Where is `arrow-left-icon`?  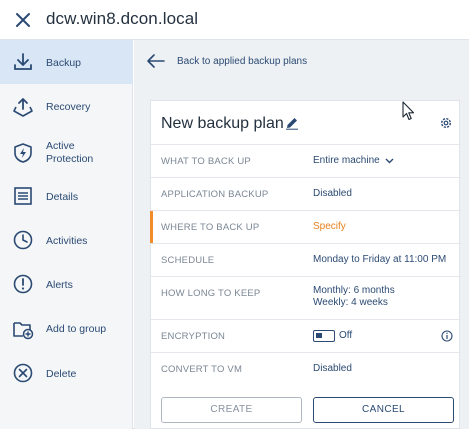 arrow-left-icon is located at coordinates (156, 61).